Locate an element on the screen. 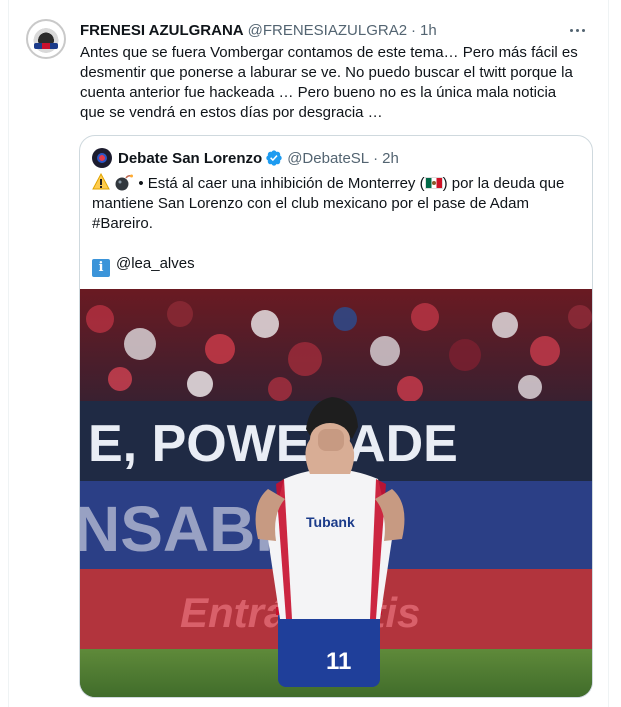 The width and height of the screenshot is (621, 707). quoted-timestamp: 2h is located at coordinates (390, 158).